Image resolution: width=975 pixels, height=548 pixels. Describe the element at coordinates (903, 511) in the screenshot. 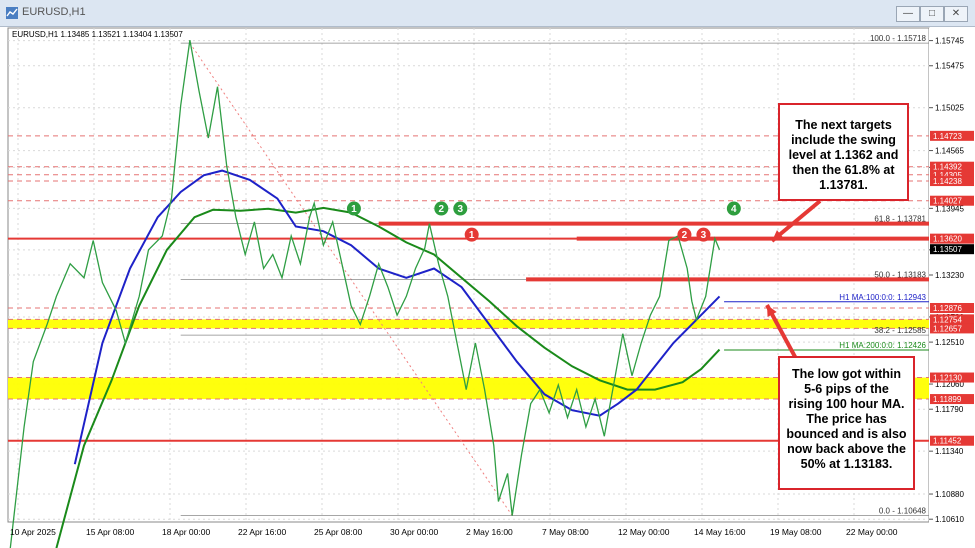

I see `fib-level-label: 0.0 - 1.10648` at that location.